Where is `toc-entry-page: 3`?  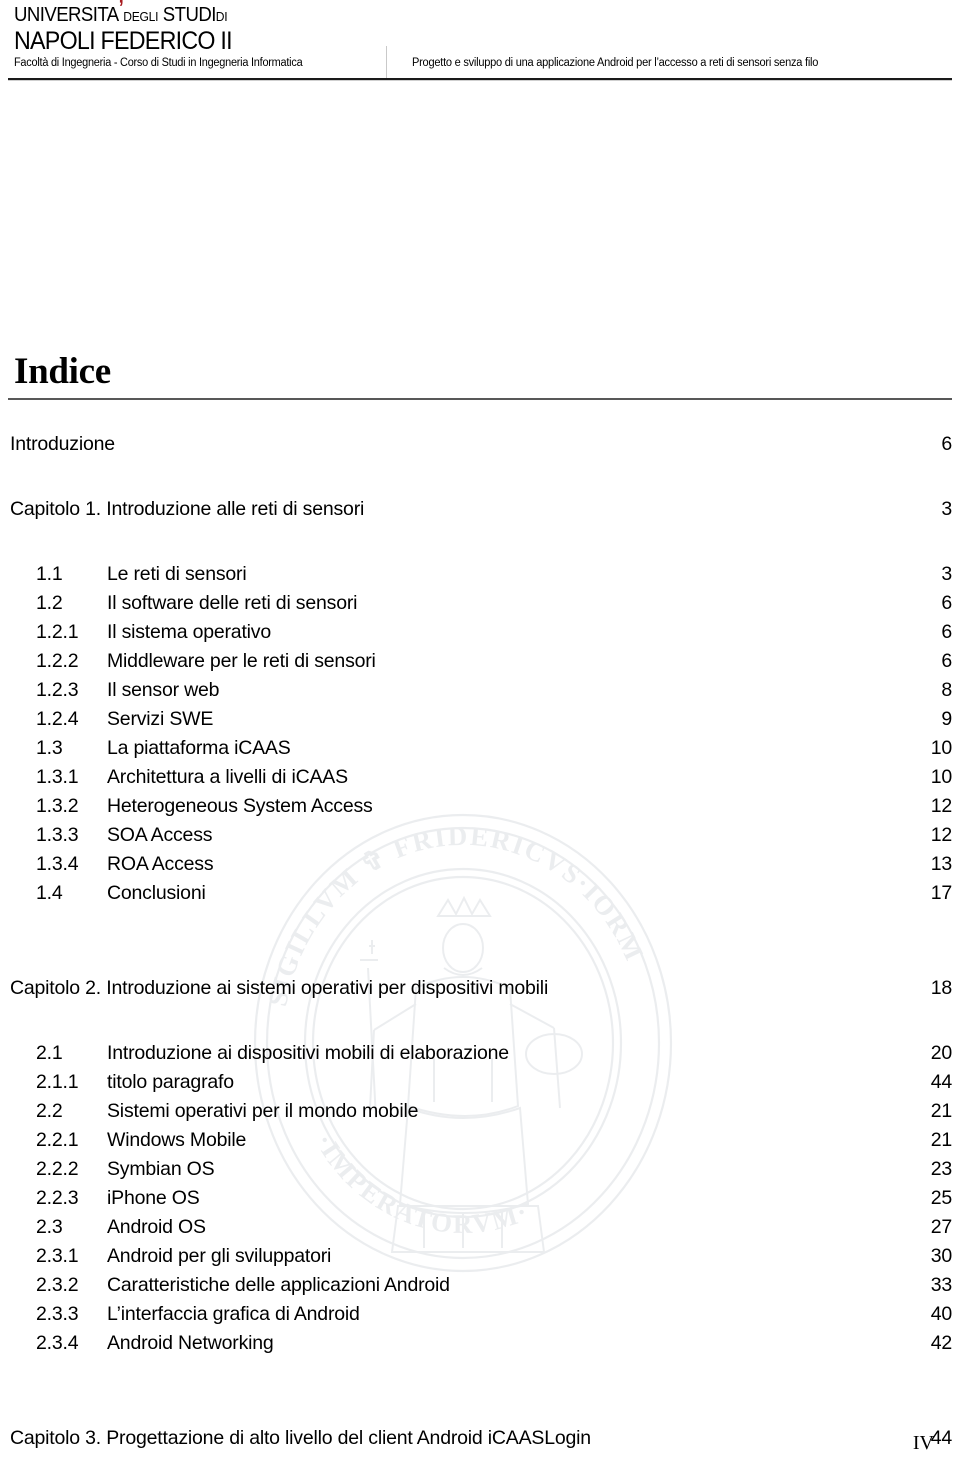
toc-entry-page: 3 is located at coordinates (946, 574).